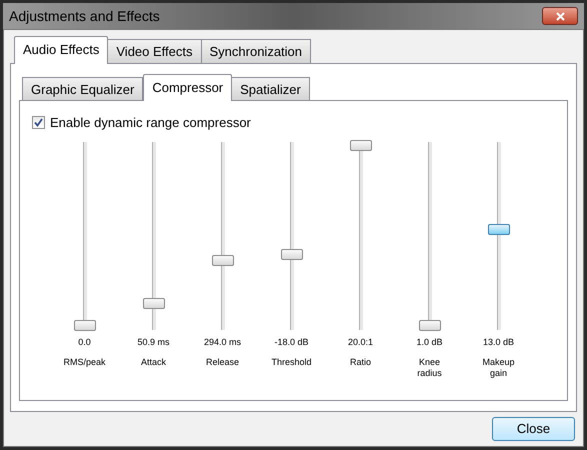  I want to click on slider-value: -18.0 dB, so click(291, 342).